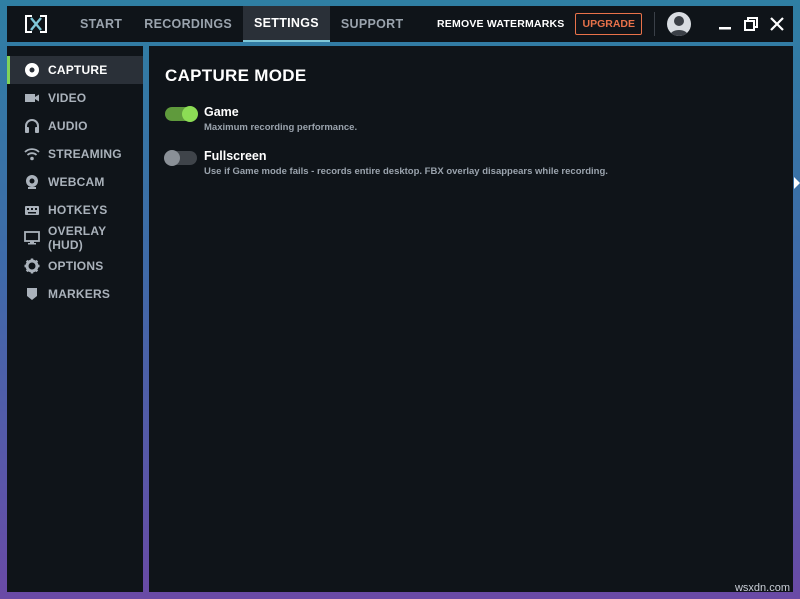 The height and width of the screenshot is (599, 800). Describe the element at coordinates (77, 238) in the screenshot. I see `sidebar-item-label: OVERLAY (HUD)` at that location.